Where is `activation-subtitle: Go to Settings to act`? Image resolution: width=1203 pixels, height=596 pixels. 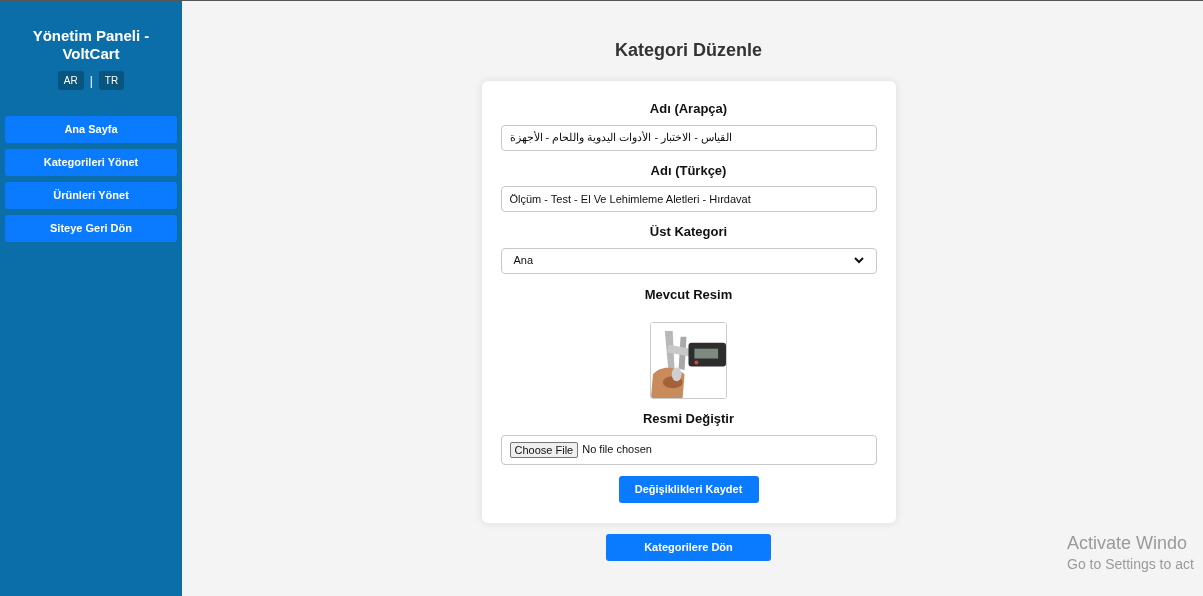 activation-subtitle: Go to Settings to act is located at coordinates (1130, 564).